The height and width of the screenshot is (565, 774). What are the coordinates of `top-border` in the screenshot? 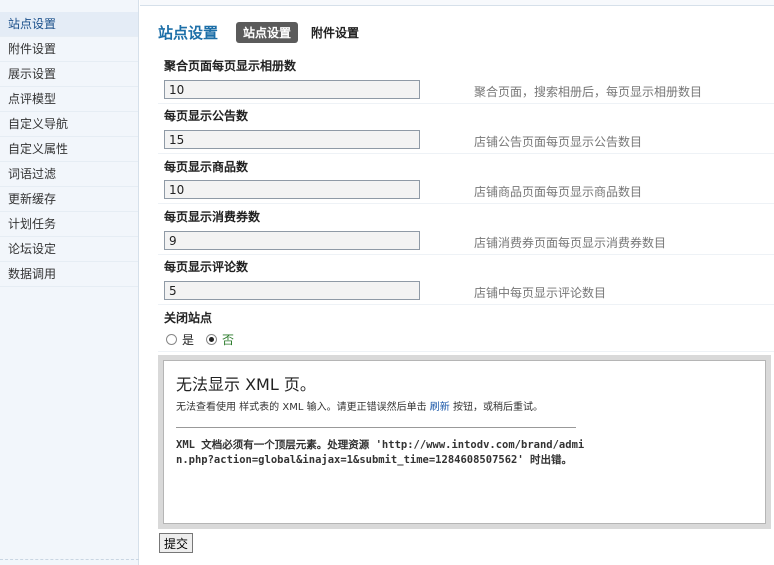 It's located at (457, 3).